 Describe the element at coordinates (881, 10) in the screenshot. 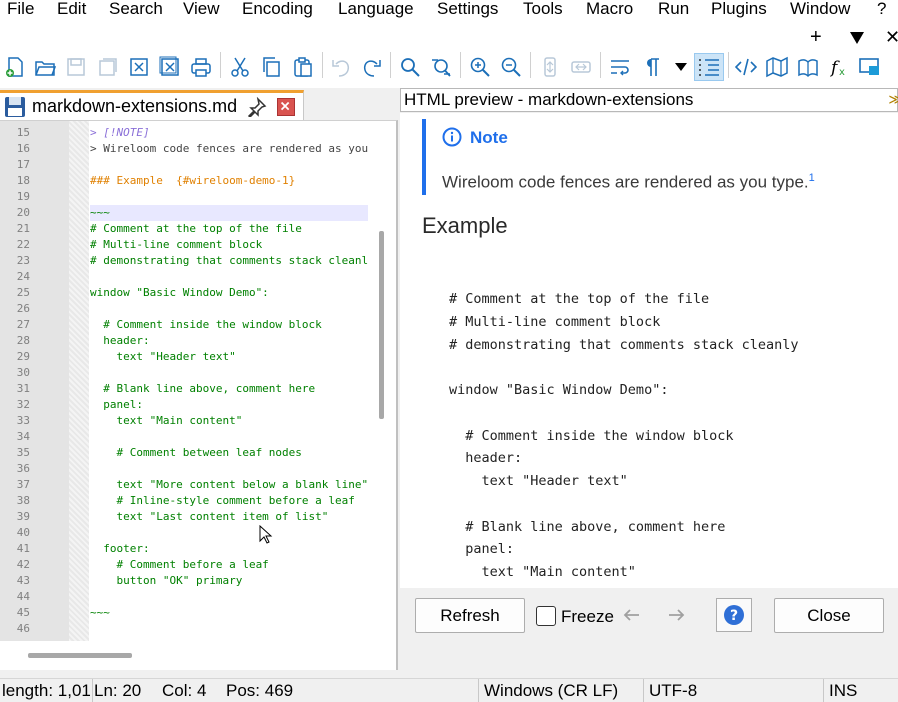

I see `menu-help: ?` at that location.